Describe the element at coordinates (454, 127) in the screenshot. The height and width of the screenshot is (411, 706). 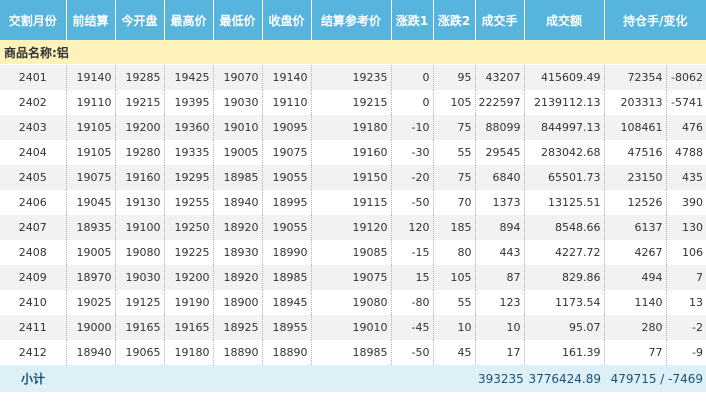
I see `table-cell: 75` at that location.